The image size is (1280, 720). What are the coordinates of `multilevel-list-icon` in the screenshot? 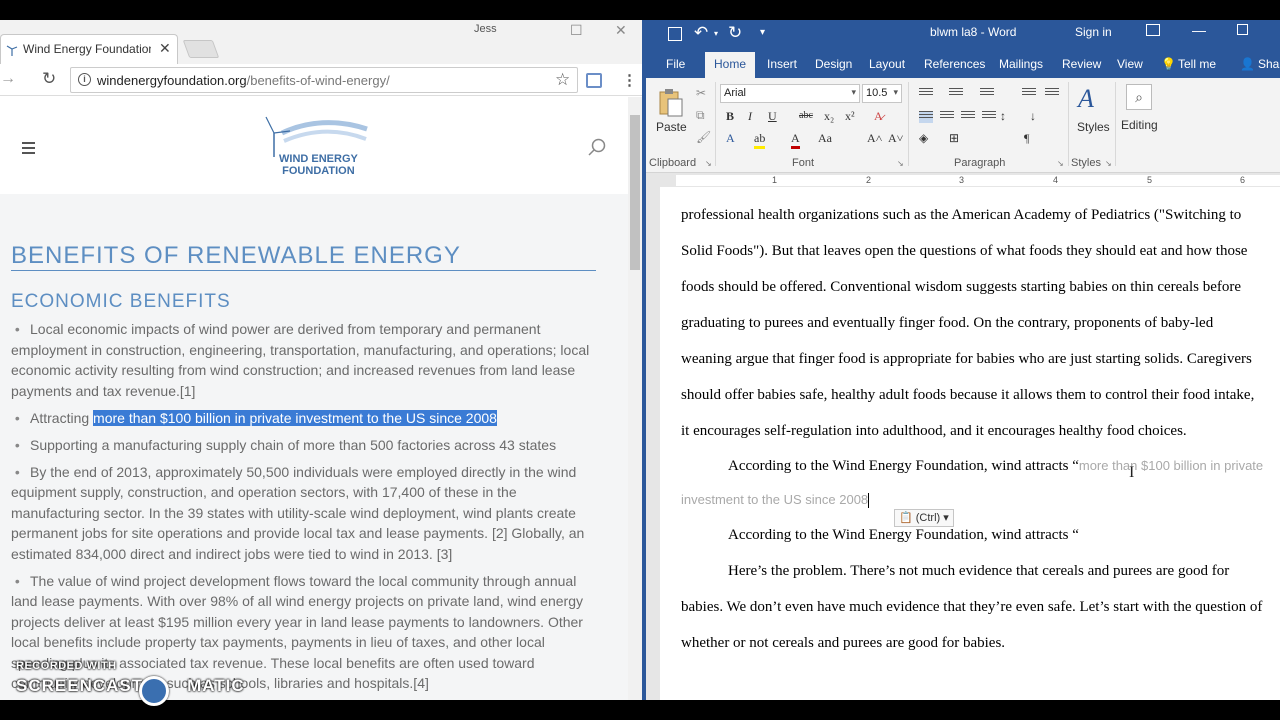 It's located at (987, 94).